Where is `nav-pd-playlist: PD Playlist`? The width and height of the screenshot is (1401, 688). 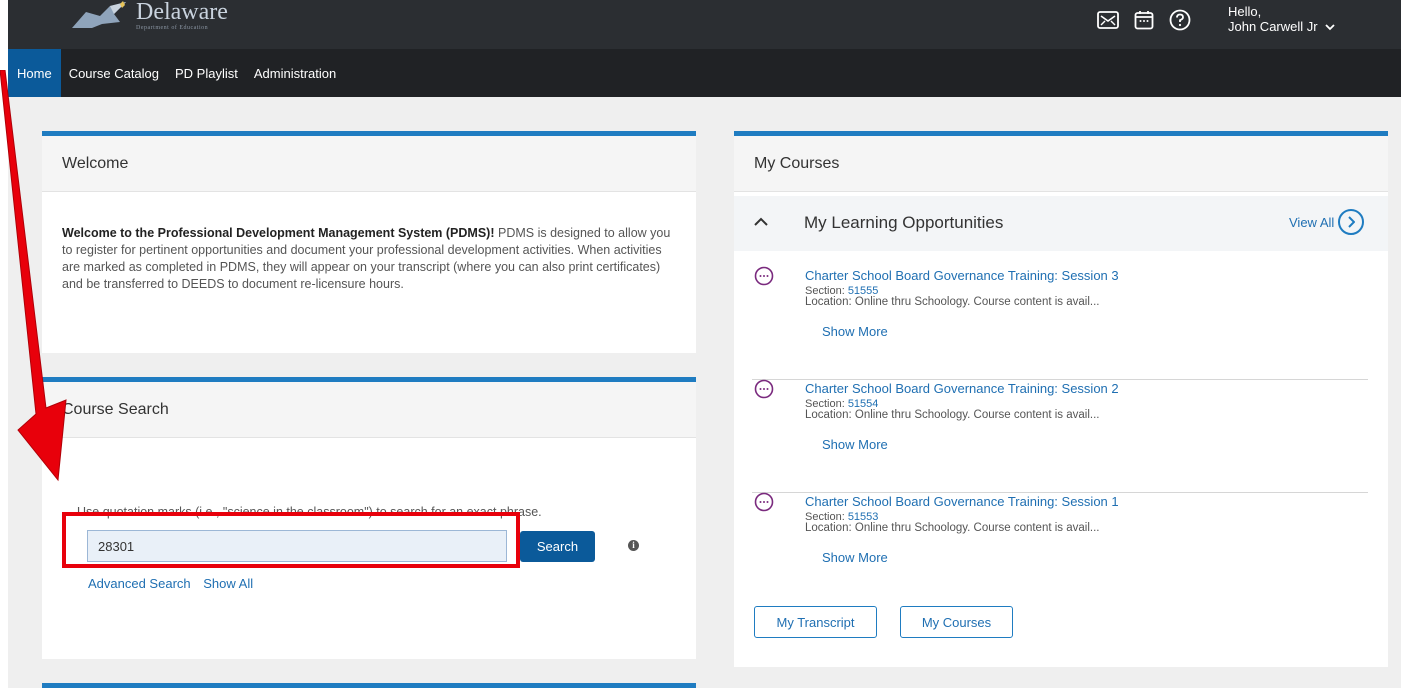
nav-pd-playlist: PD Playlist is located at coordinates (206, 73).